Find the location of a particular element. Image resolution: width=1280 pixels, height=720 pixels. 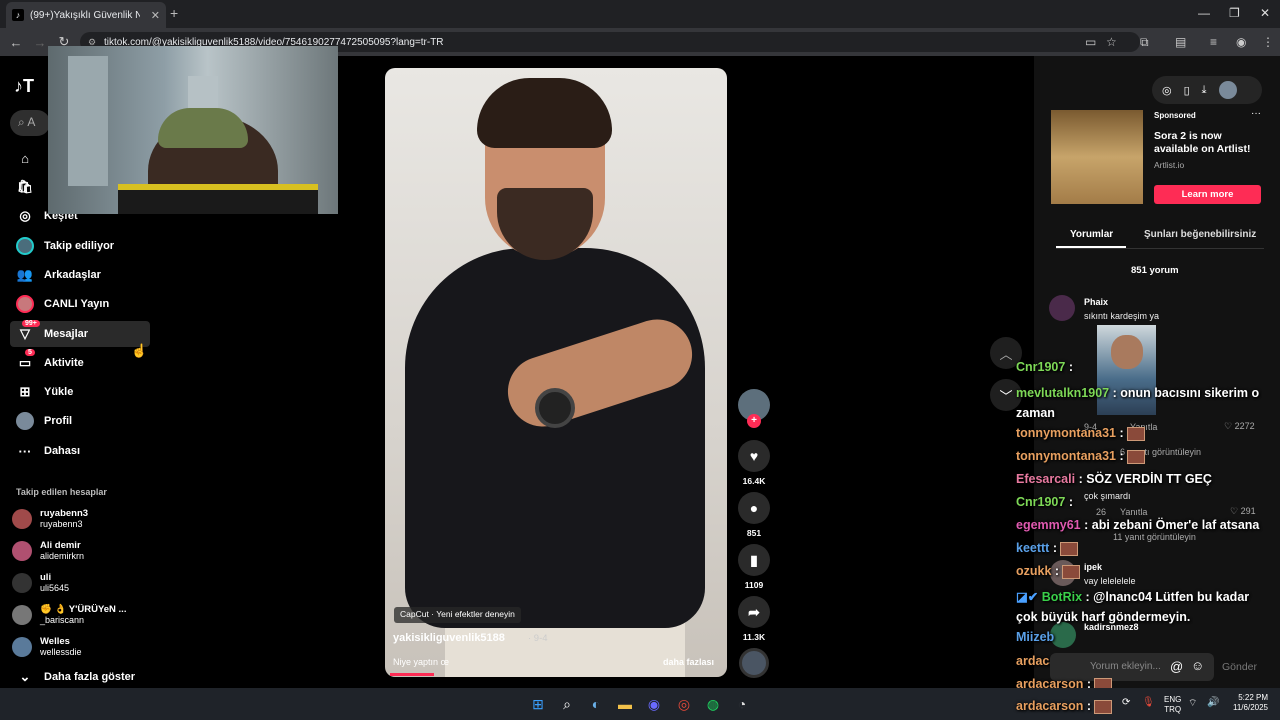

file-explorer-icon: ▬ is located at coordinates (625, 704).